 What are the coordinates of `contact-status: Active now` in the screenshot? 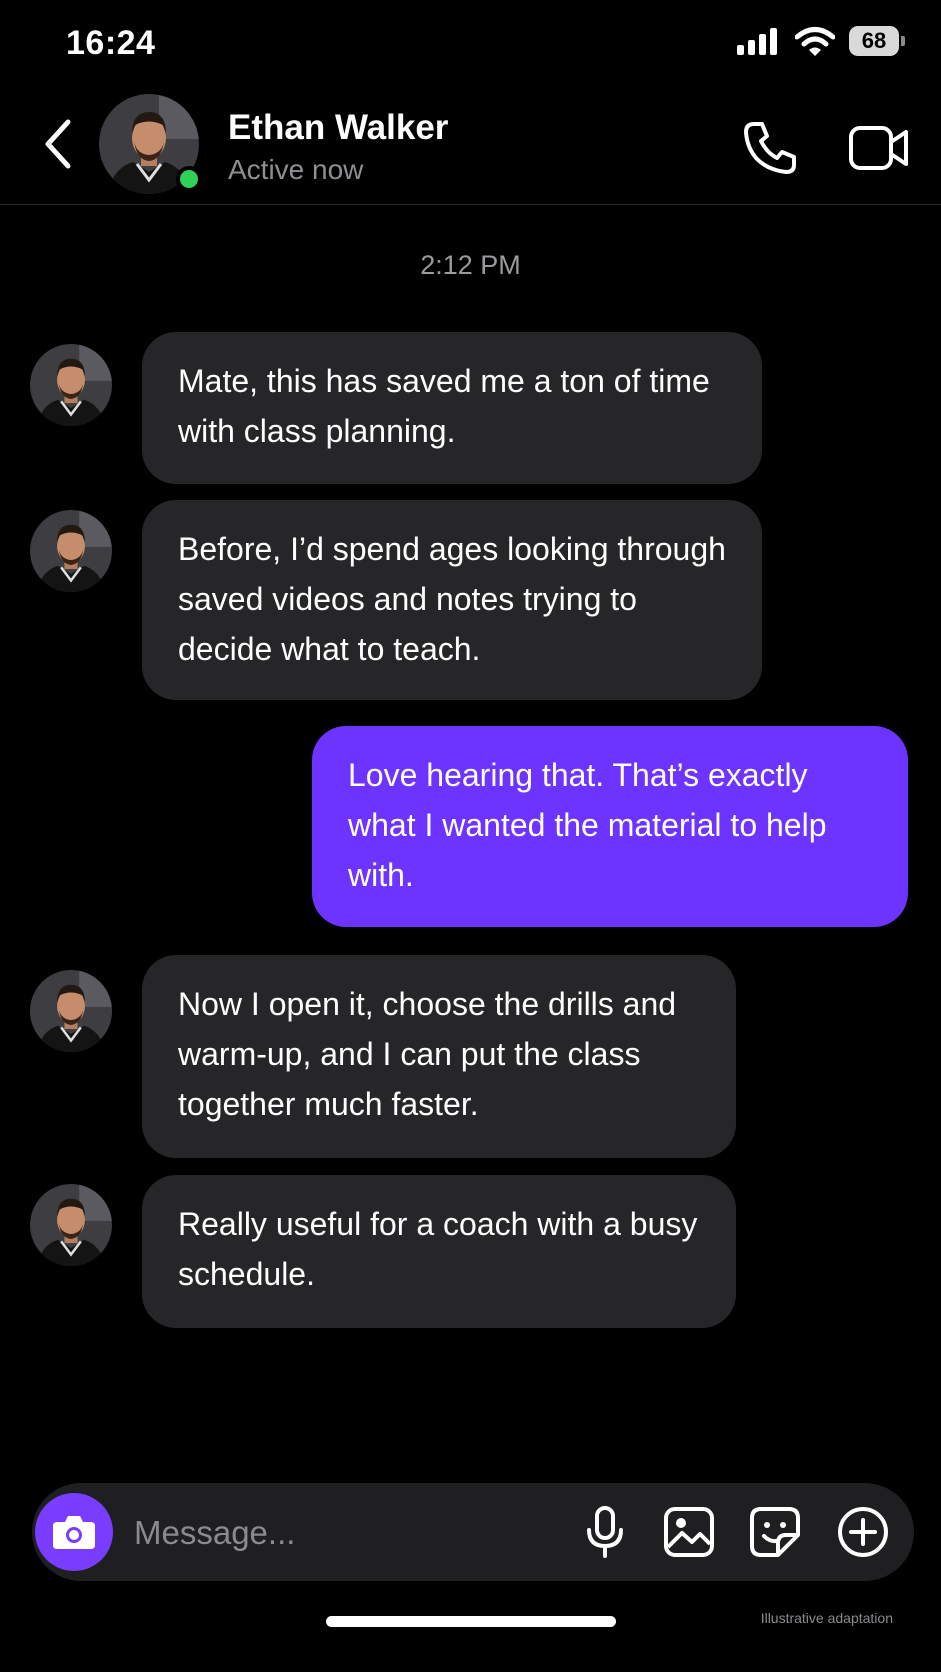 It's located at (296, 169).